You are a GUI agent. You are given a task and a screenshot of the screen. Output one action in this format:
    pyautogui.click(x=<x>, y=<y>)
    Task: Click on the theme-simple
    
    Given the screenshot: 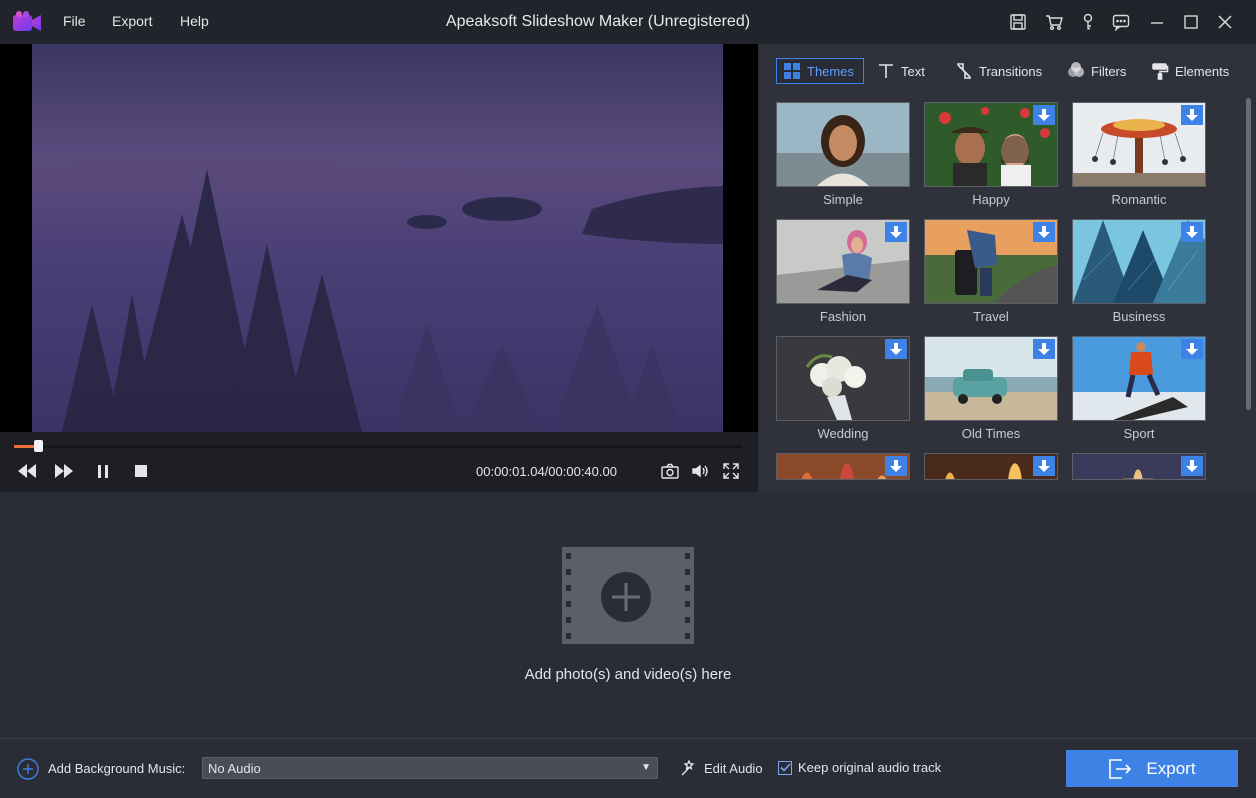 What is the action you would take?
    pyautogui.click(x=843, y=144)
    